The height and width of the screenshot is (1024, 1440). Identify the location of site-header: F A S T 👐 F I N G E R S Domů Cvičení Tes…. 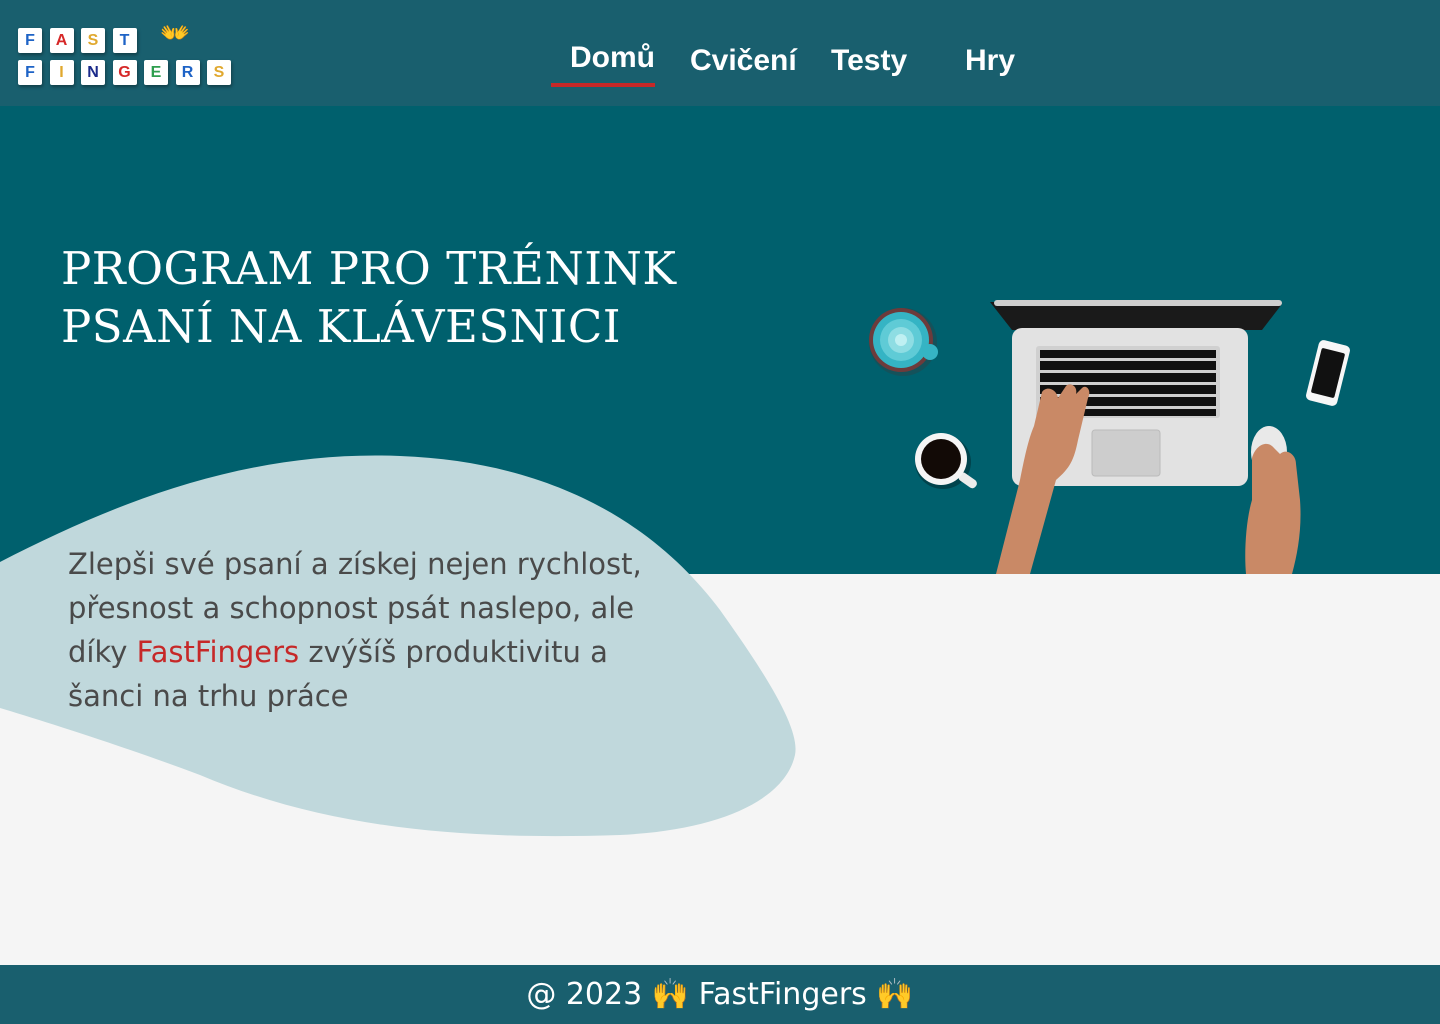
(720, 53).